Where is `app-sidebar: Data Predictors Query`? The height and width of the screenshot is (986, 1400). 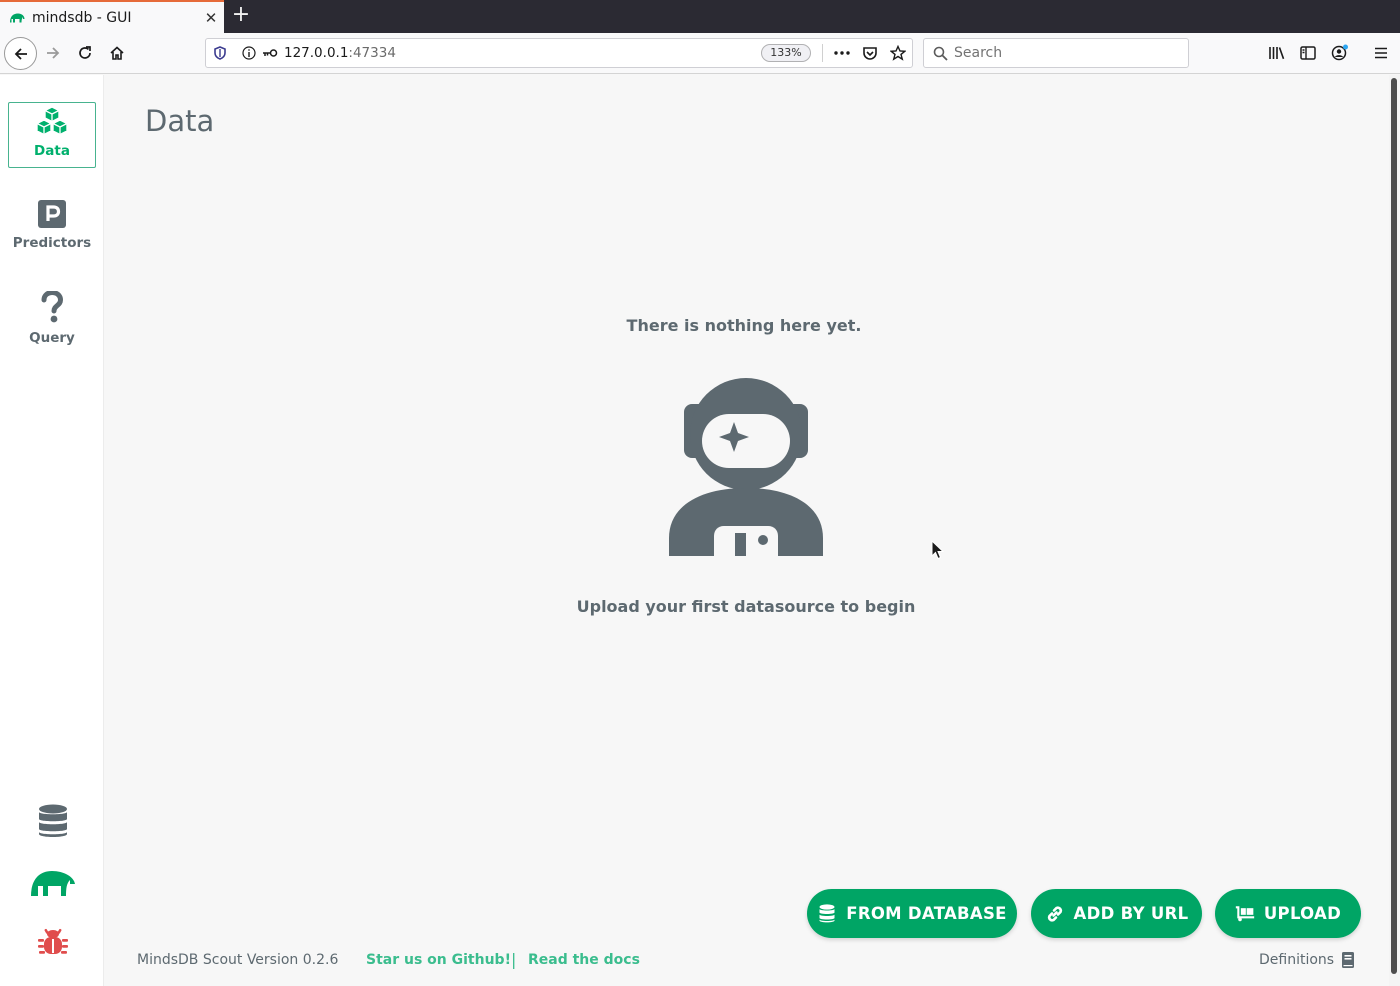 app-sidebar: Data Predictors Query is located at coordinates (52, 530).